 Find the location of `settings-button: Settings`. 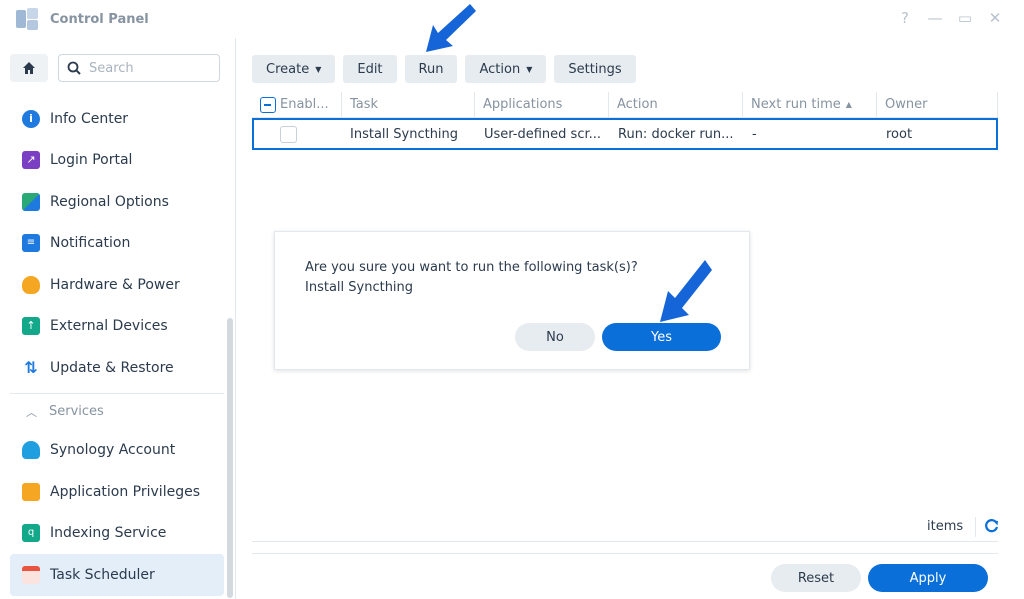

settings-button: Settings is located at coordinates (595, 69).